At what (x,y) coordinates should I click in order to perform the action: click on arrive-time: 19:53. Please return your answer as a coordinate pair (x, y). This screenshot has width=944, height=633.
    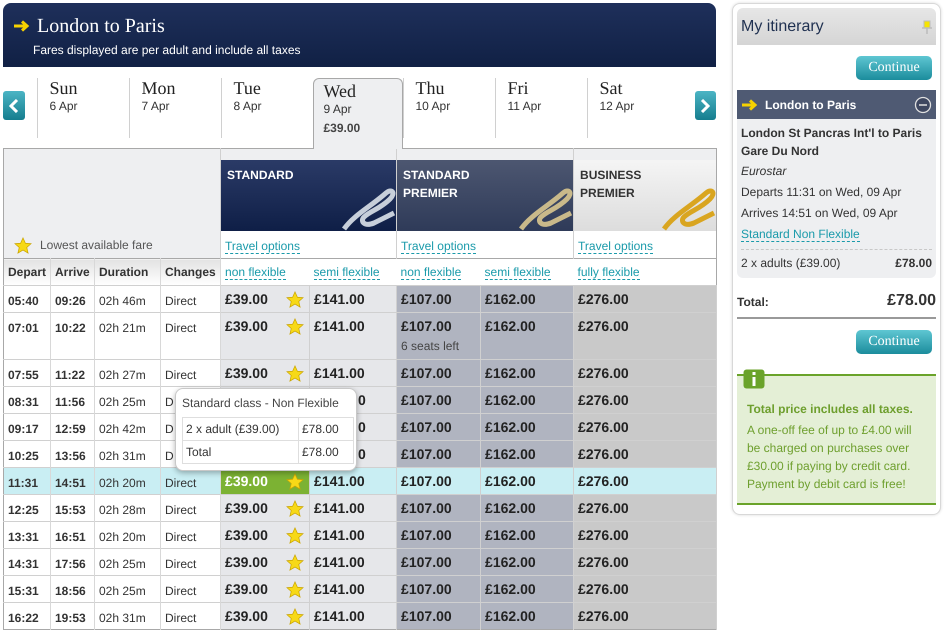
    Looking at the image, I should click on (72, 616).